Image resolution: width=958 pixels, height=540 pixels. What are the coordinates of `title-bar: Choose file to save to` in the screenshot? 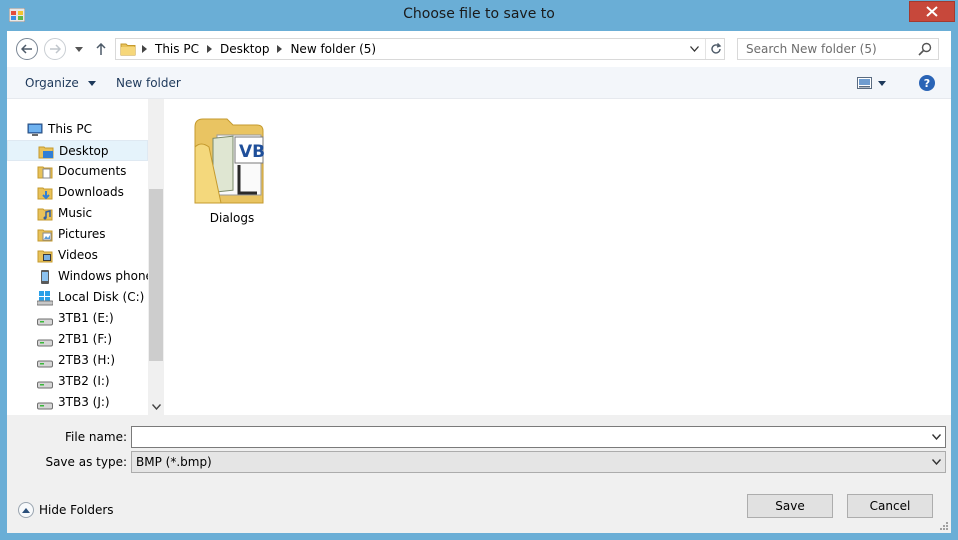 It's located at (479, 16).